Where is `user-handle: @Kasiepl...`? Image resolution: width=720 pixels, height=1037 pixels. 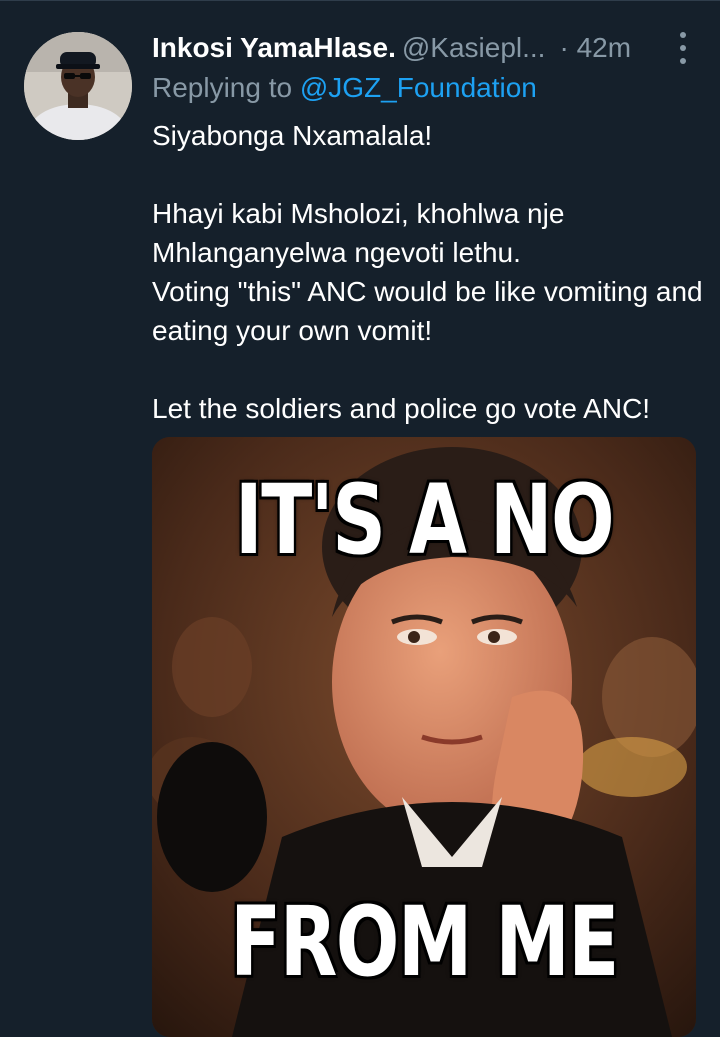 user-handle: @Kasiepl... is located at coordinates (474, 47).